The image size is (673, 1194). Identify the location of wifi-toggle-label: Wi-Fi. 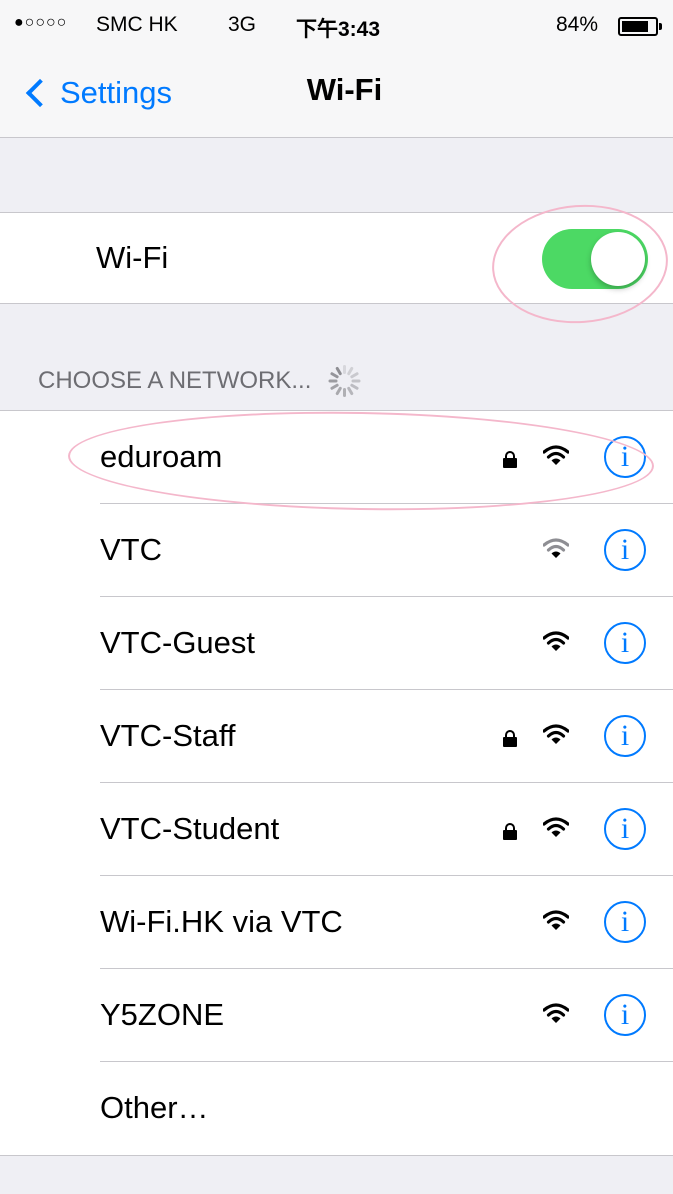
(132, 257).